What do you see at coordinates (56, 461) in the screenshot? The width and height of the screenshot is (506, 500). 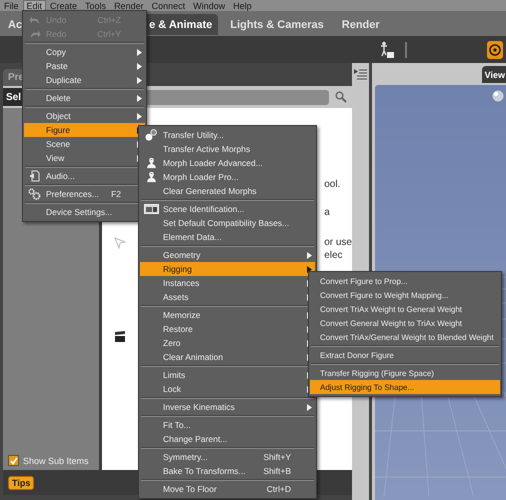 I see `checkbox-label: Show Sub Items` at bounding box center [56, 461].